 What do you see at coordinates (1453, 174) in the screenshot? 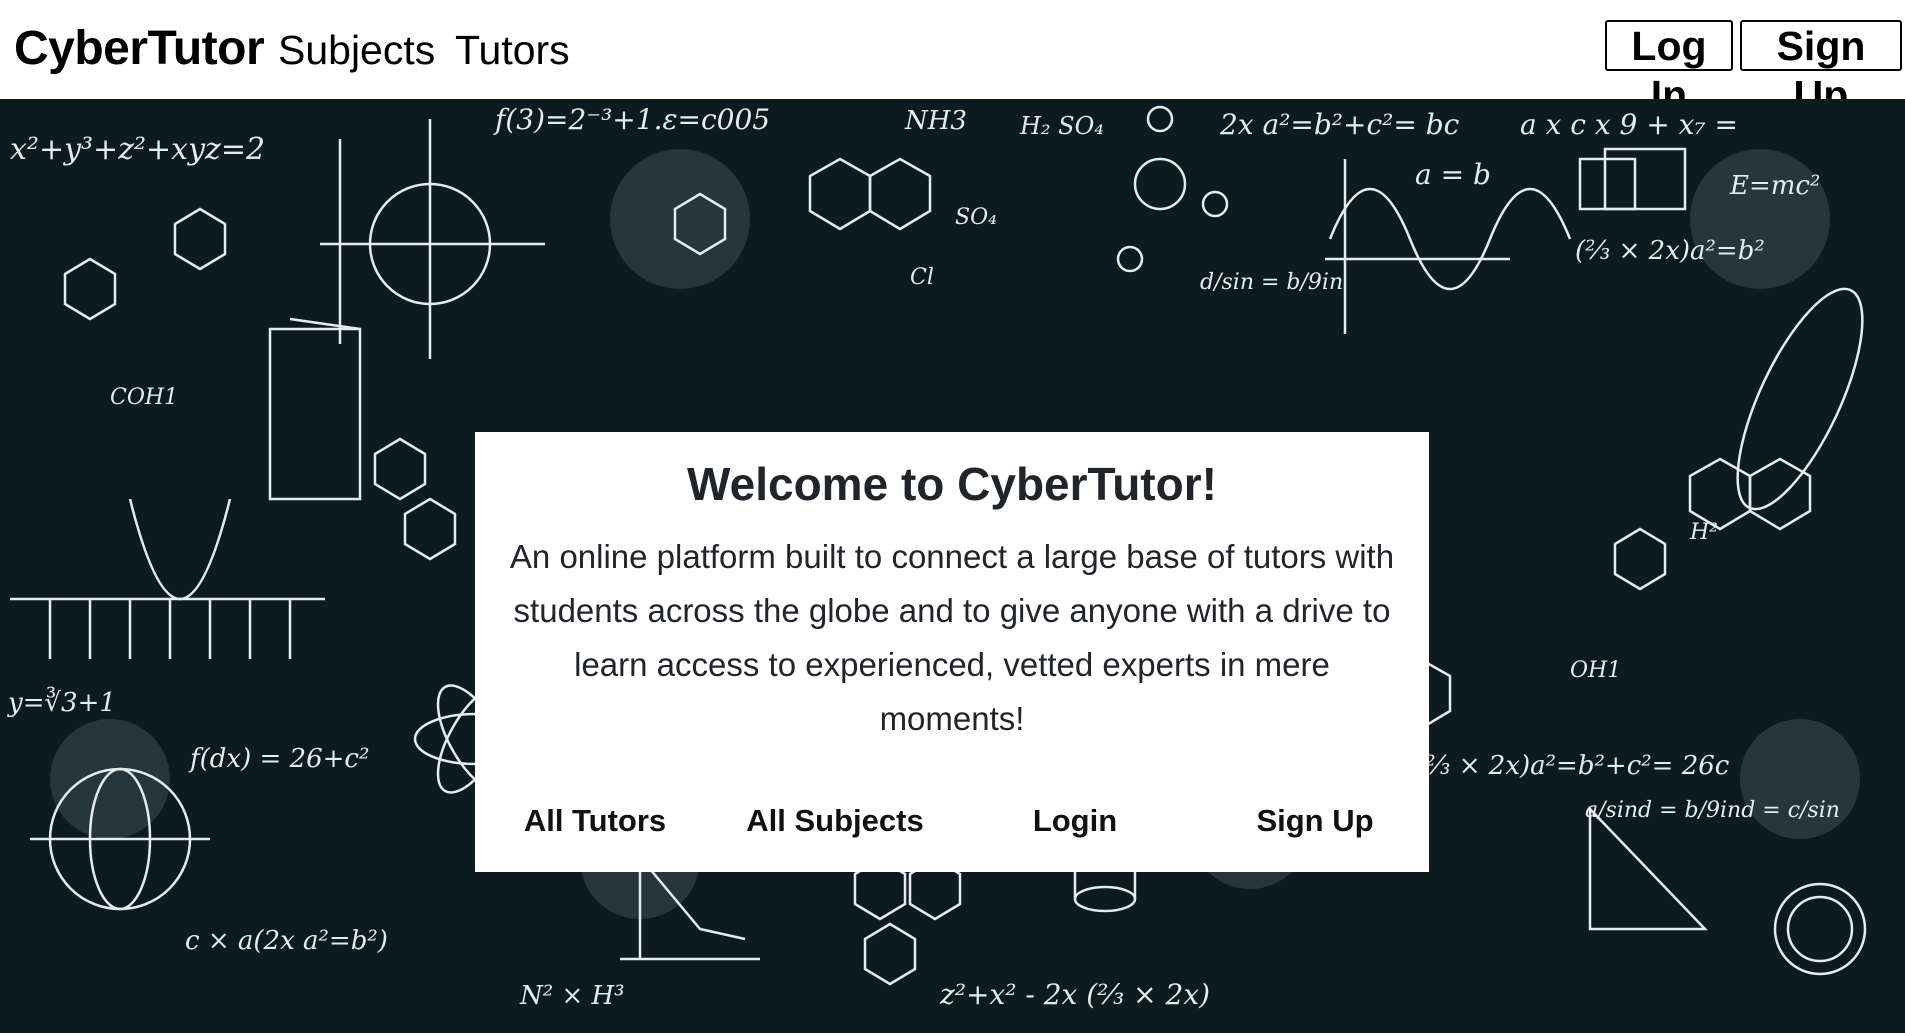
I see `chalk-text: a = b` at bounding box center [1453, 174].